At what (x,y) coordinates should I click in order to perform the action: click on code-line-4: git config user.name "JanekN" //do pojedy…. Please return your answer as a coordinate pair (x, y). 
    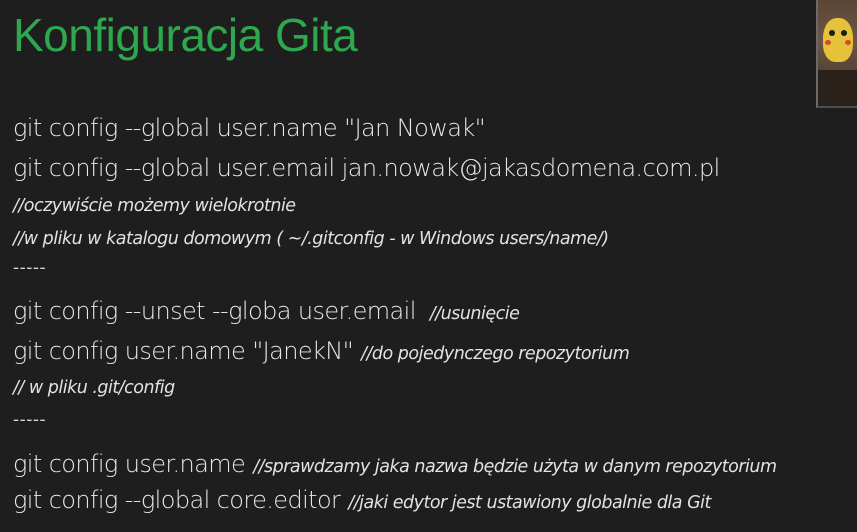
    Looking at the image, I should click on (321, 351).